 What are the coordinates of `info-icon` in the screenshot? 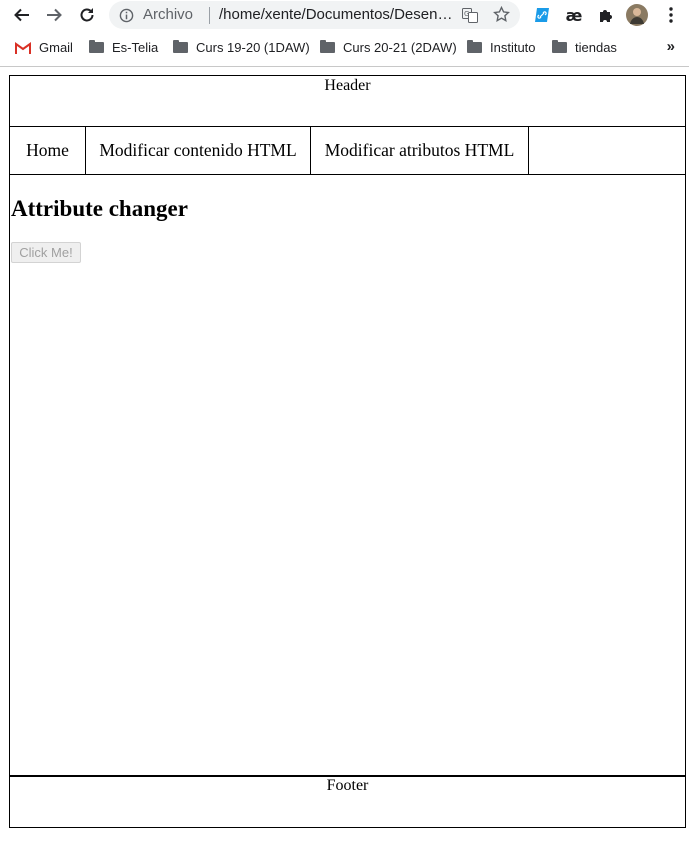 It's located at (126, 17).